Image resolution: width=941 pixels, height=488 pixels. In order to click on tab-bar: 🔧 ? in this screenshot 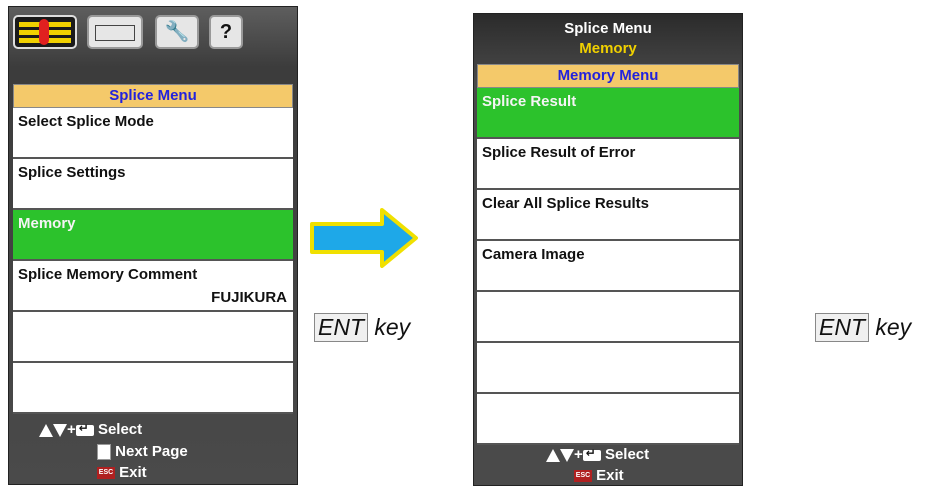, I will do `click(153, 33)`.